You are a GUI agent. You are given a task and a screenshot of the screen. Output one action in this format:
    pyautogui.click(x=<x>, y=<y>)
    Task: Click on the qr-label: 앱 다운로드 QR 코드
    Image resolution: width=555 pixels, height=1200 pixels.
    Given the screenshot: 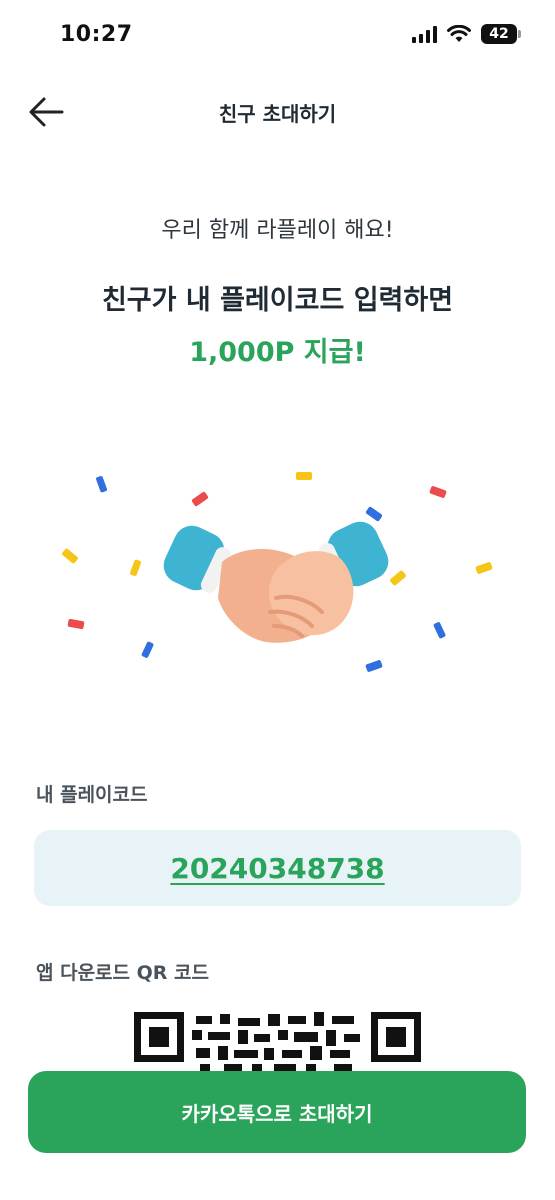 What is the action you would take?
    pyautogui.click(x=122, y=973)
    